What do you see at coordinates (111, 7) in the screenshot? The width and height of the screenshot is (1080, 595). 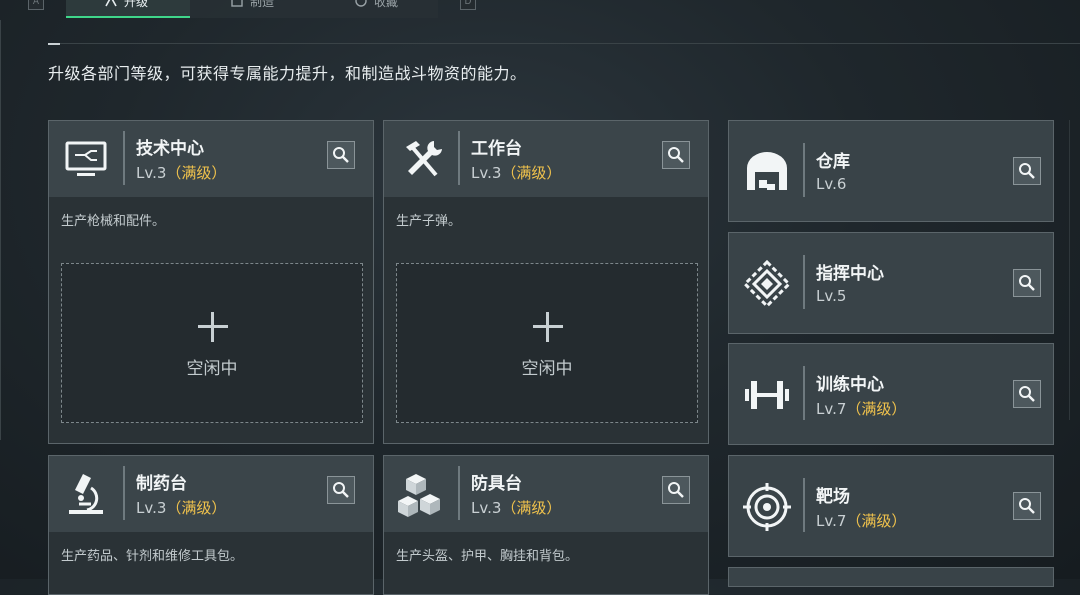 I see `upgrade-icon` at bounding box center [111, 7].